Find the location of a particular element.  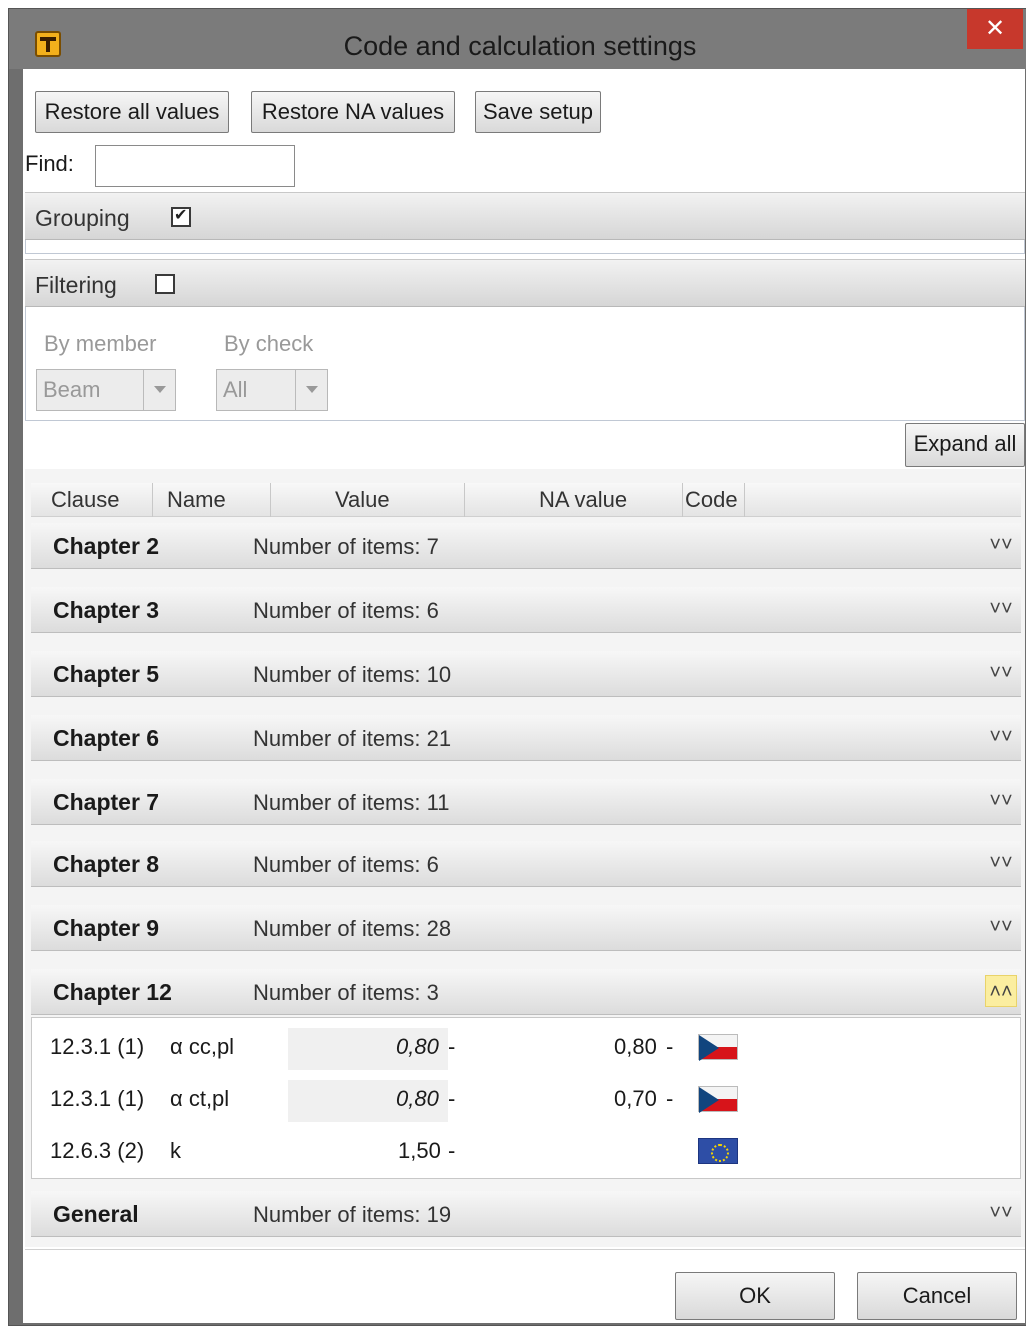

group-title: Chapter 9 is located at coordinates (106, 928).